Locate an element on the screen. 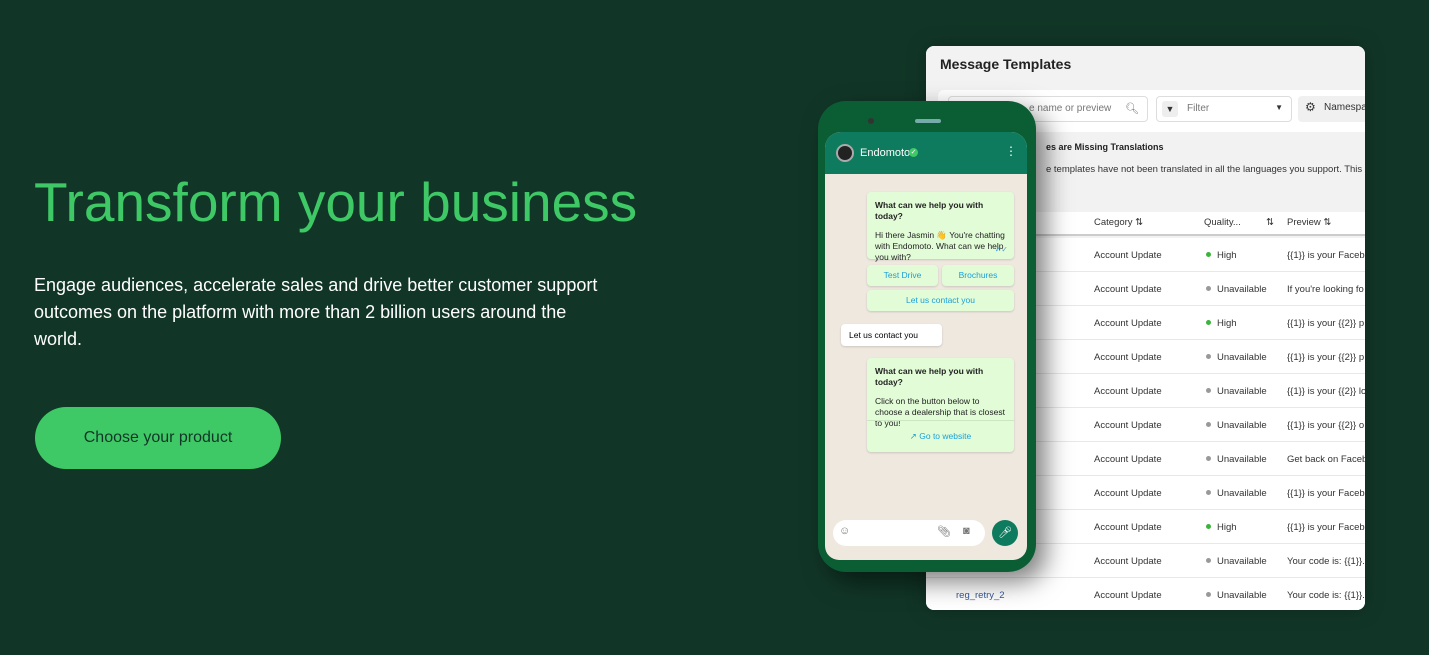 Image resolution: width=1429 pixels, height=655 pixels. contact-us-button: Let us contact you is located at coordinates (940, 300).